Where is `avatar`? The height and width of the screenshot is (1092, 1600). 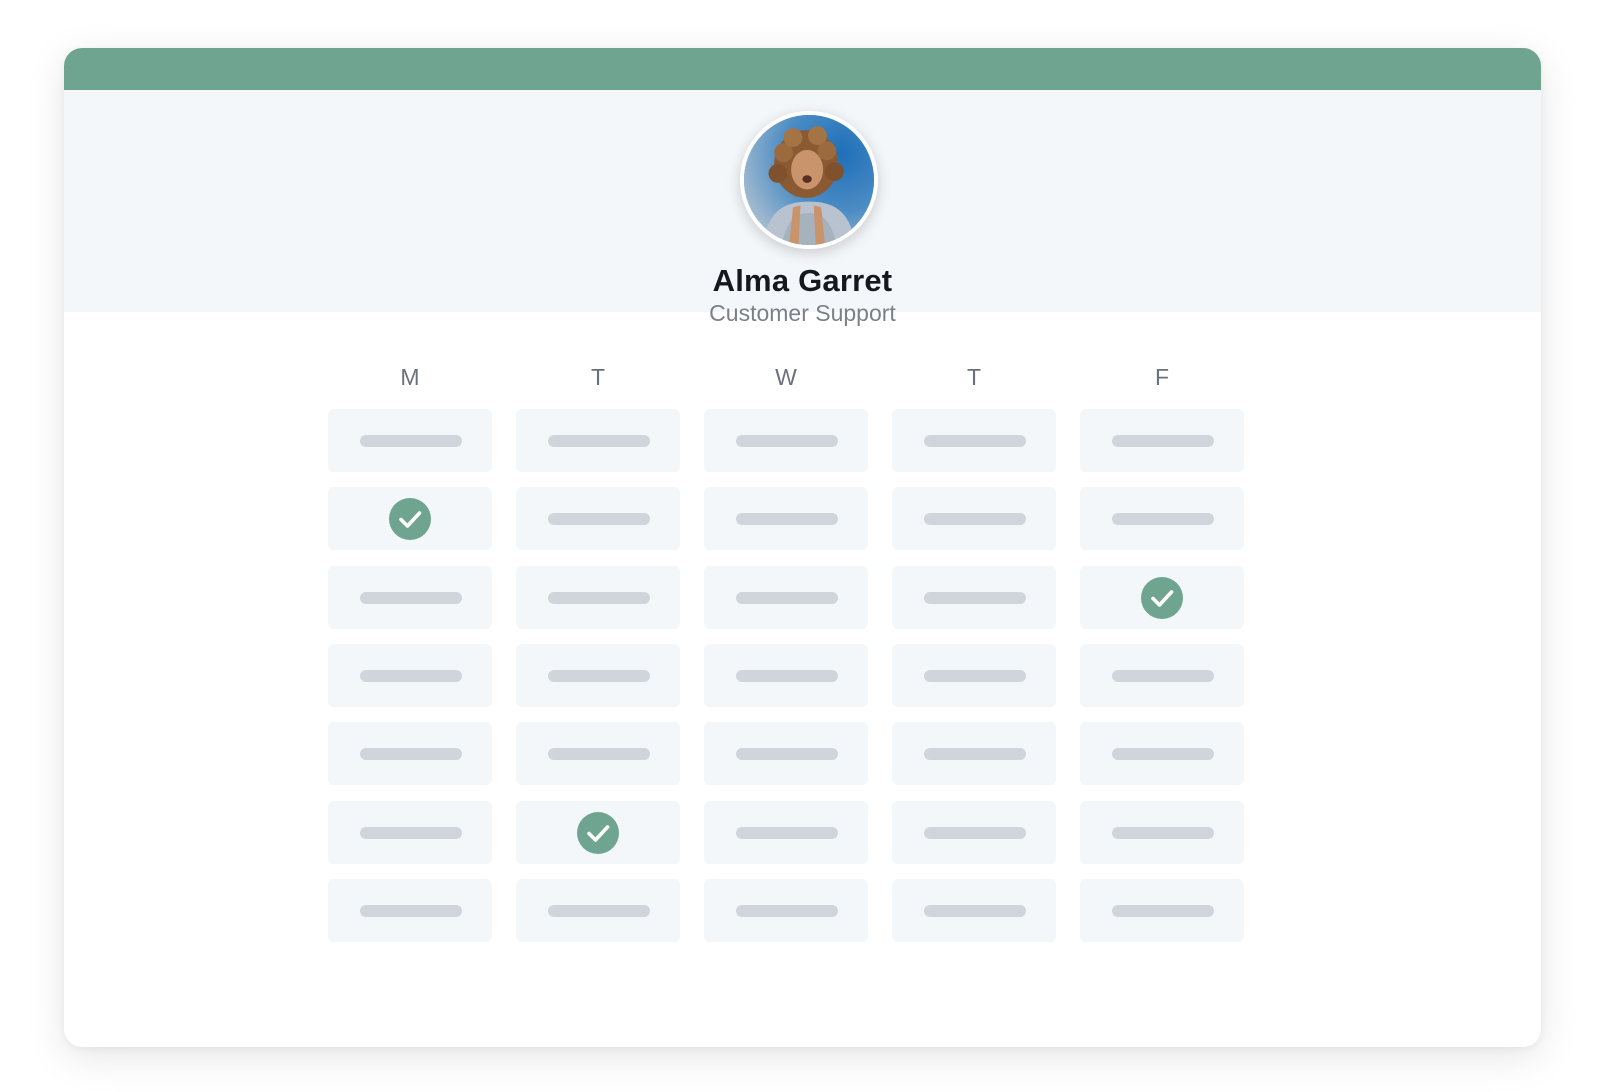 avatar is located at coordinates (809, 180).